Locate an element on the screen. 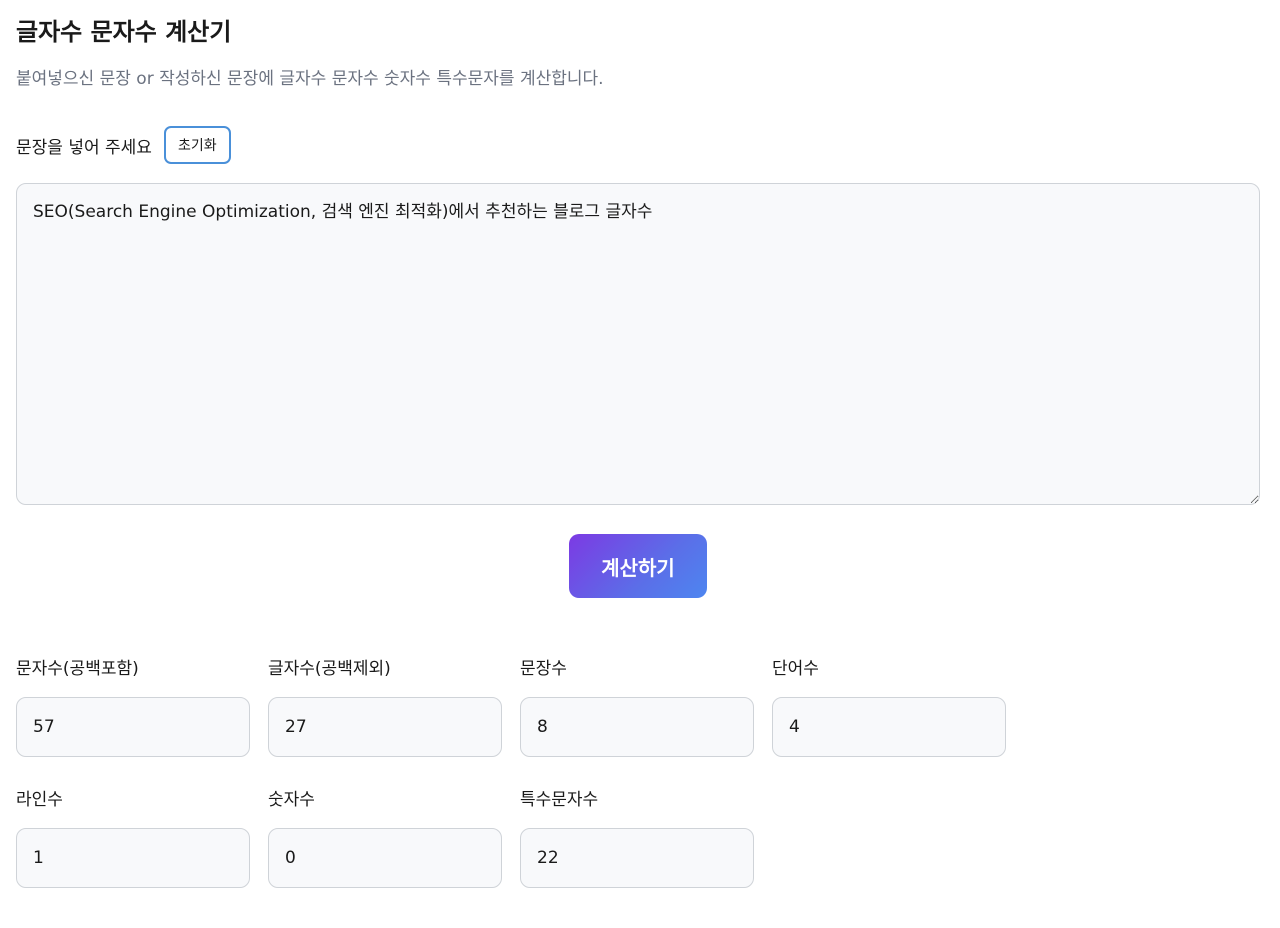  result-line-count: 라인수 is located at coordinates (133, 838).